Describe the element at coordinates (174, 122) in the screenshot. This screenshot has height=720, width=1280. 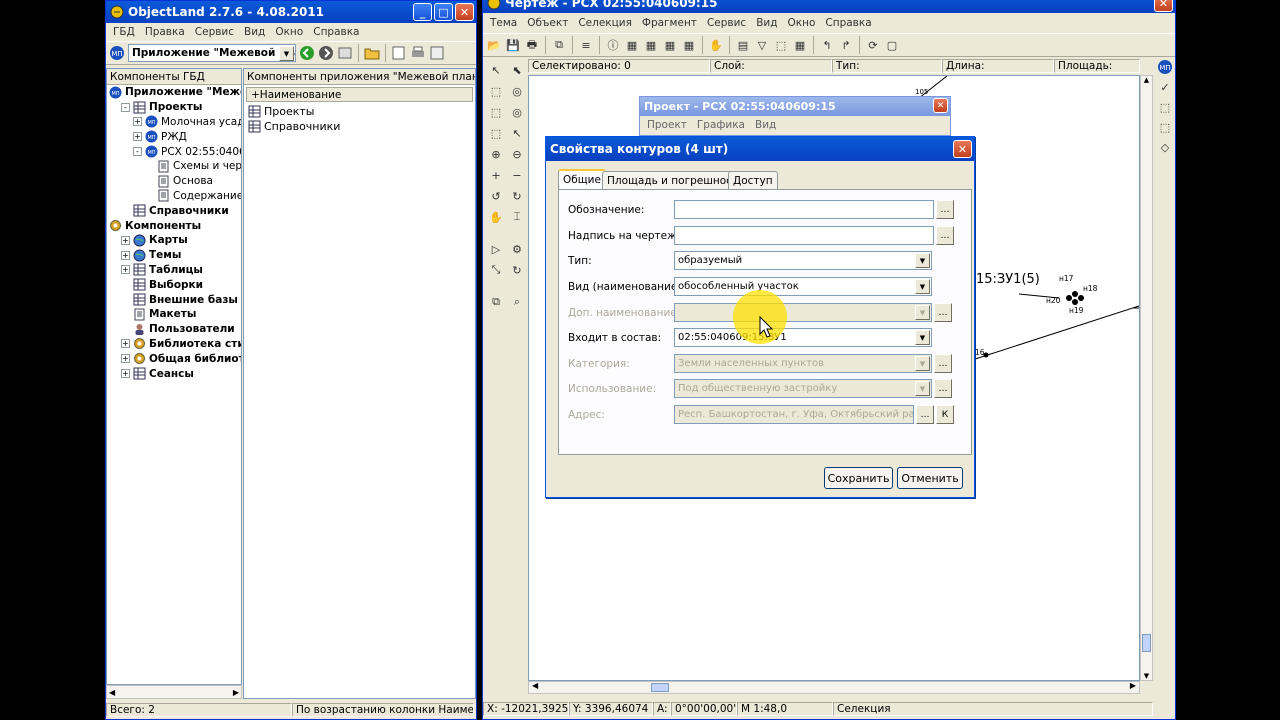
I see `tree-item: + МП Молочная усадьба` at that location.